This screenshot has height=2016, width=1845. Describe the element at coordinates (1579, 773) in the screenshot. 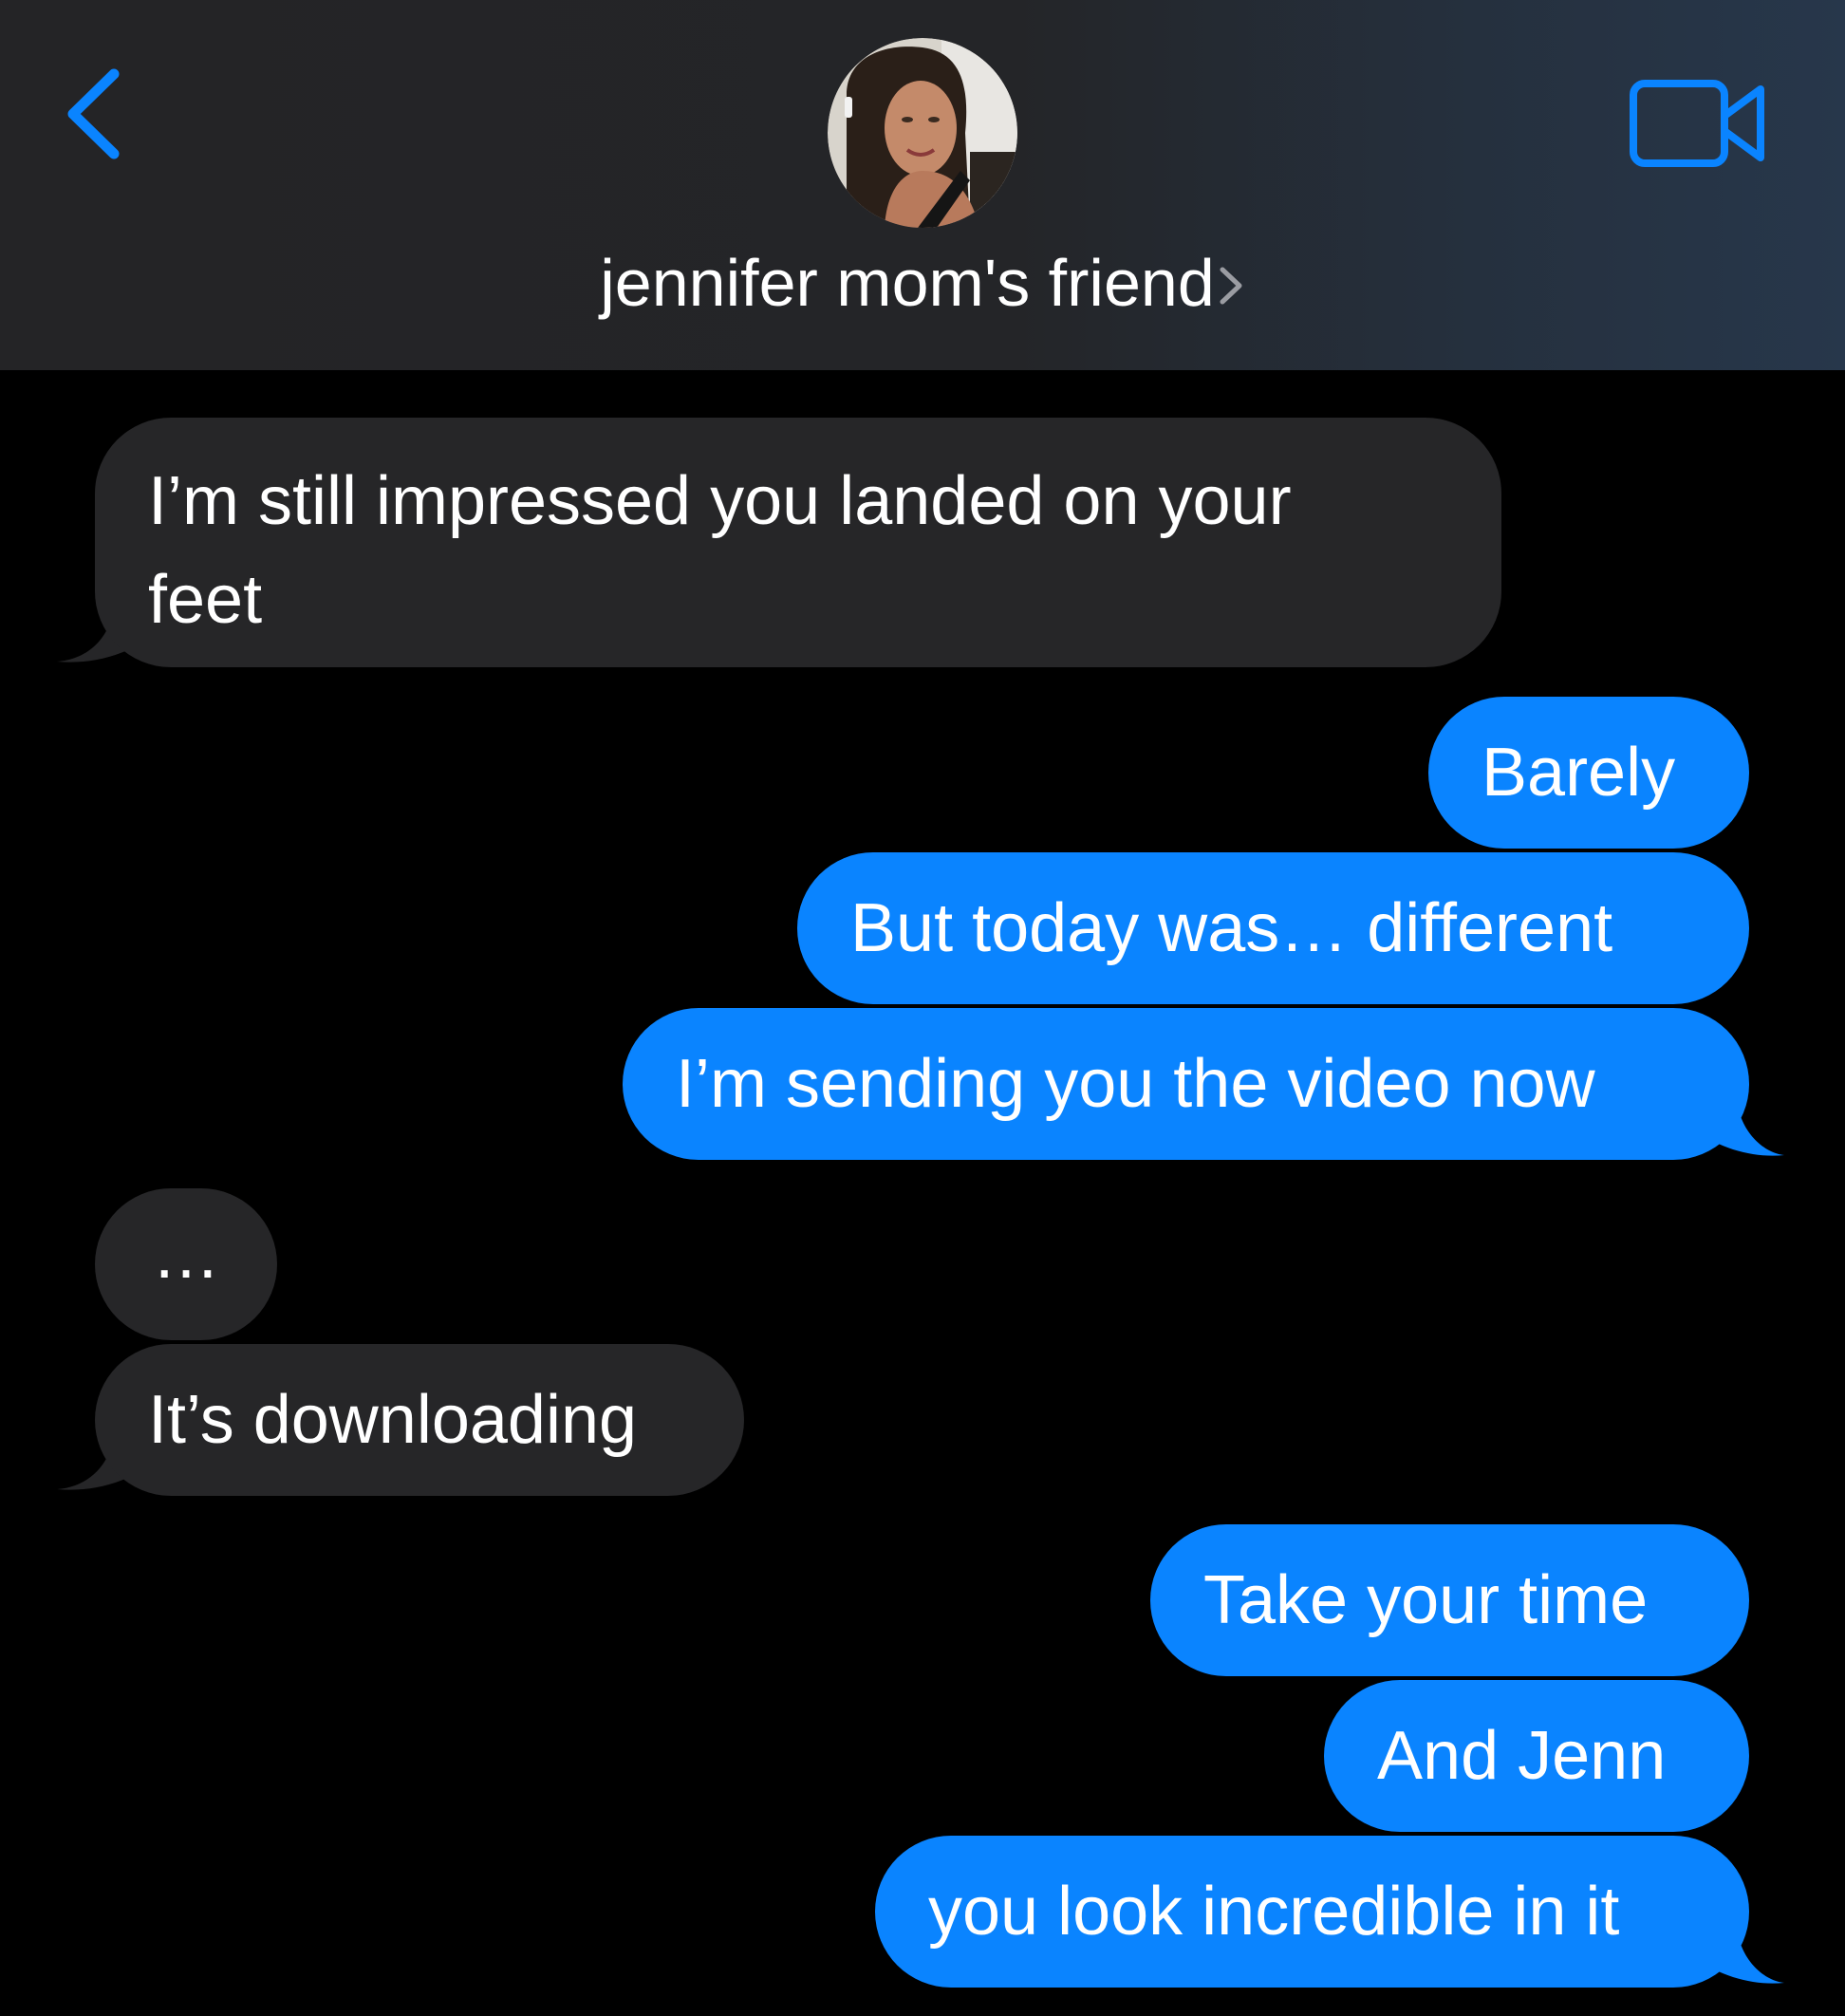

I see `message-text: Barely` at that location.